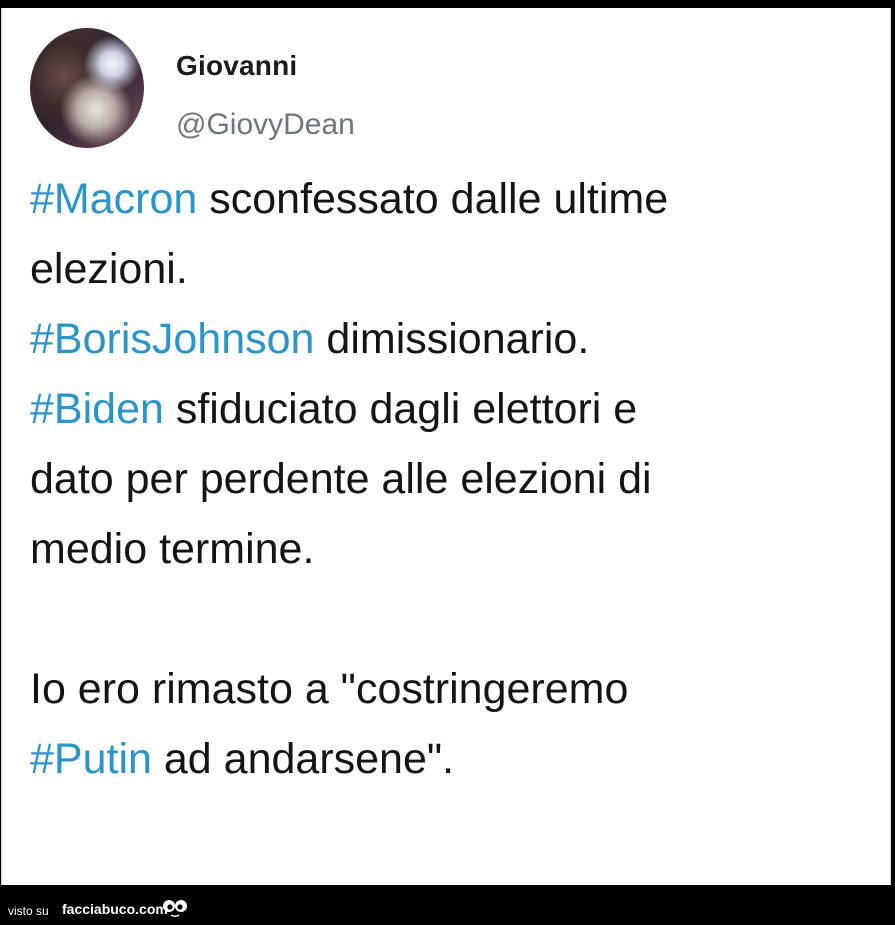  What do you see at coordinates (303, 759) in the screenshot?
I see `tweet-line-text: ad andarsene".` at bounding box center [303, 759].